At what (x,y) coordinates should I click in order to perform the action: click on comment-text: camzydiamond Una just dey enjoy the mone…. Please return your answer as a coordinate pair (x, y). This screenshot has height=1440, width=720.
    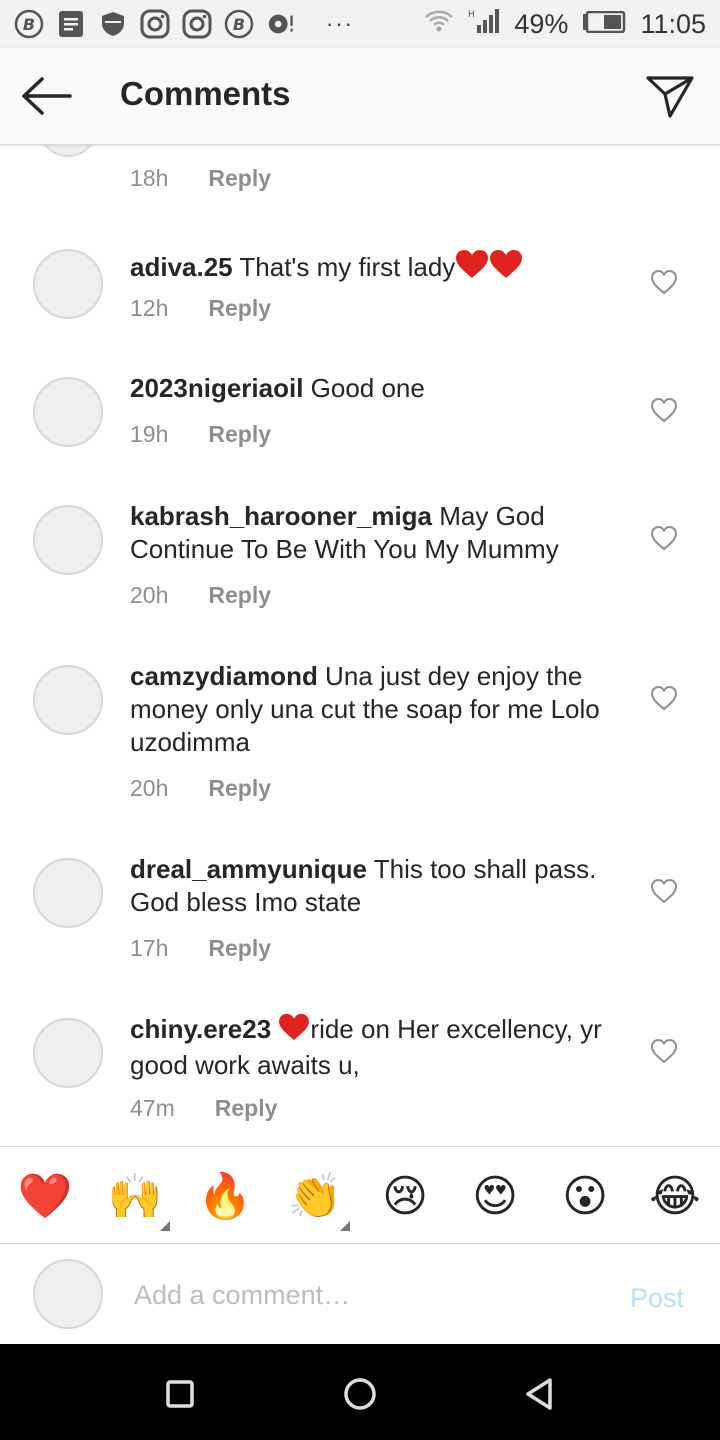
    Looking at the image, I should click on (370, 709).